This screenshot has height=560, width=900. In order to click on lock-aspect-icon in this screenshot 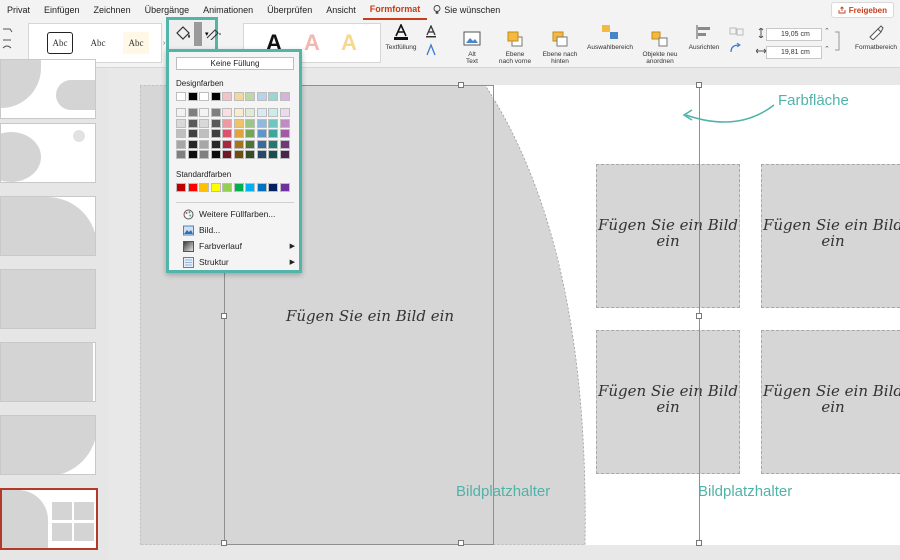, I will do `click(838, 41)`.